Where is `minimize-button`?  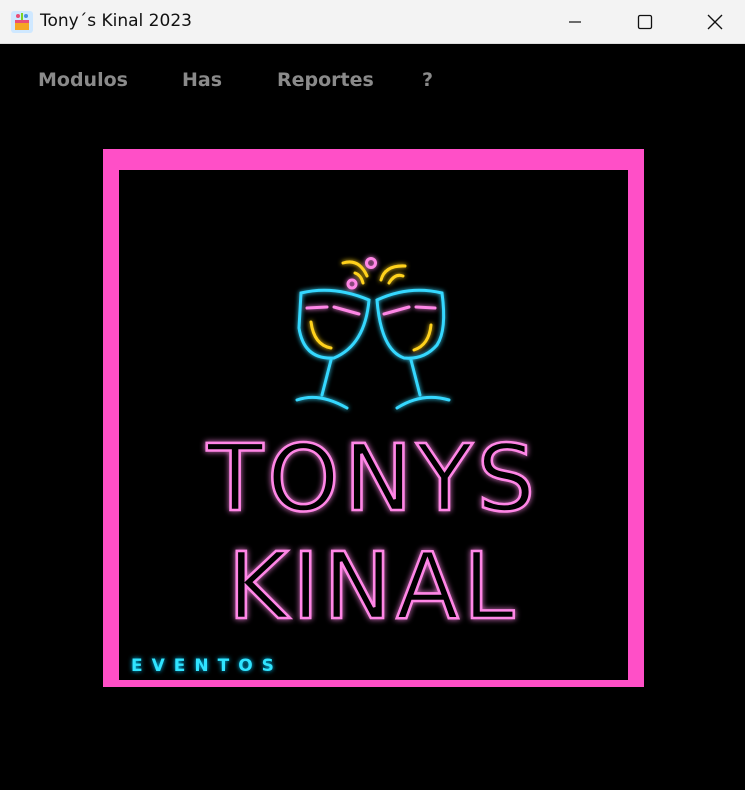
minimize-button is located at coordinates (575, 22).